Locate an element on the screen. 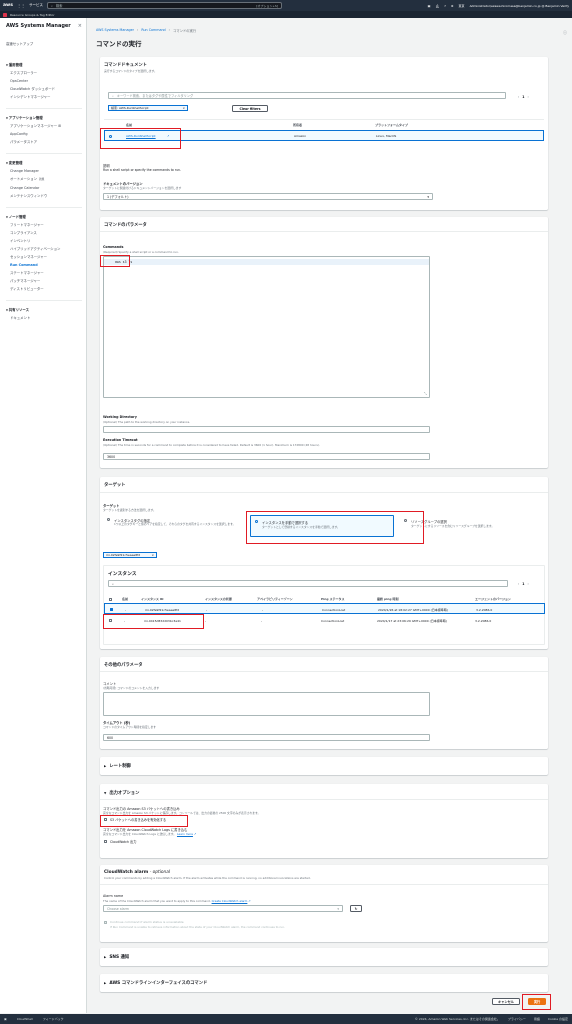  working-directory-input is located at coordinates (266, 429).